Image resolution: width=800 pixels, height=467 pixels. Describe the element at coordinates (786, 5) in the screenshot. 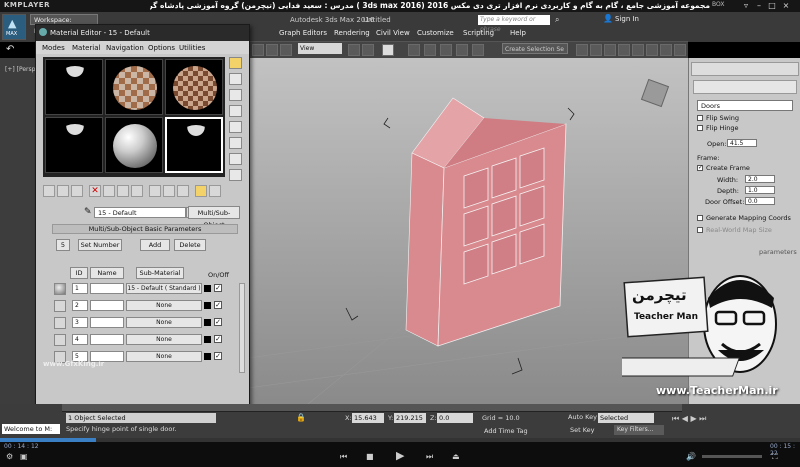

I see `close-icon: ×` at that location.